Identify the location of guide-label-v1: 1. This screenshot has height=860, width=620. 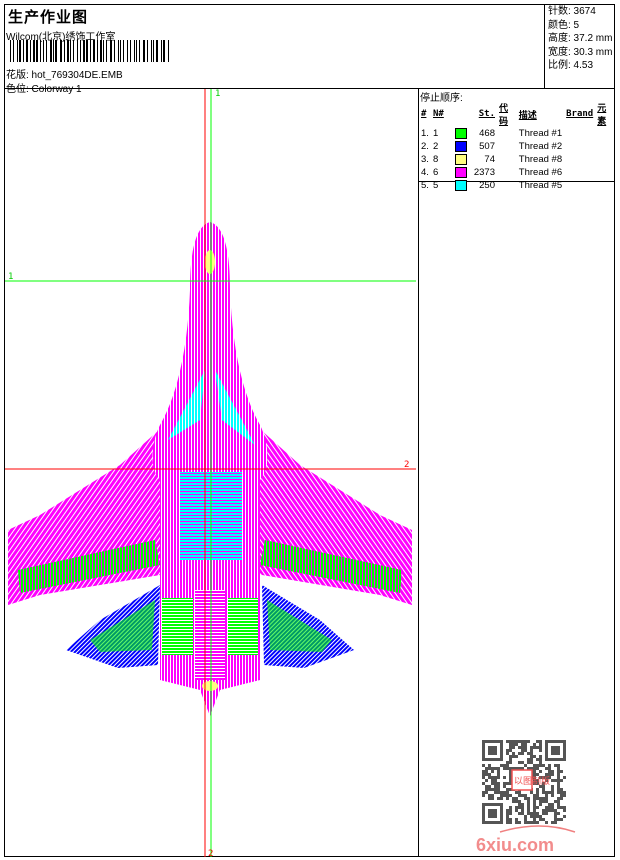
(217, 94).